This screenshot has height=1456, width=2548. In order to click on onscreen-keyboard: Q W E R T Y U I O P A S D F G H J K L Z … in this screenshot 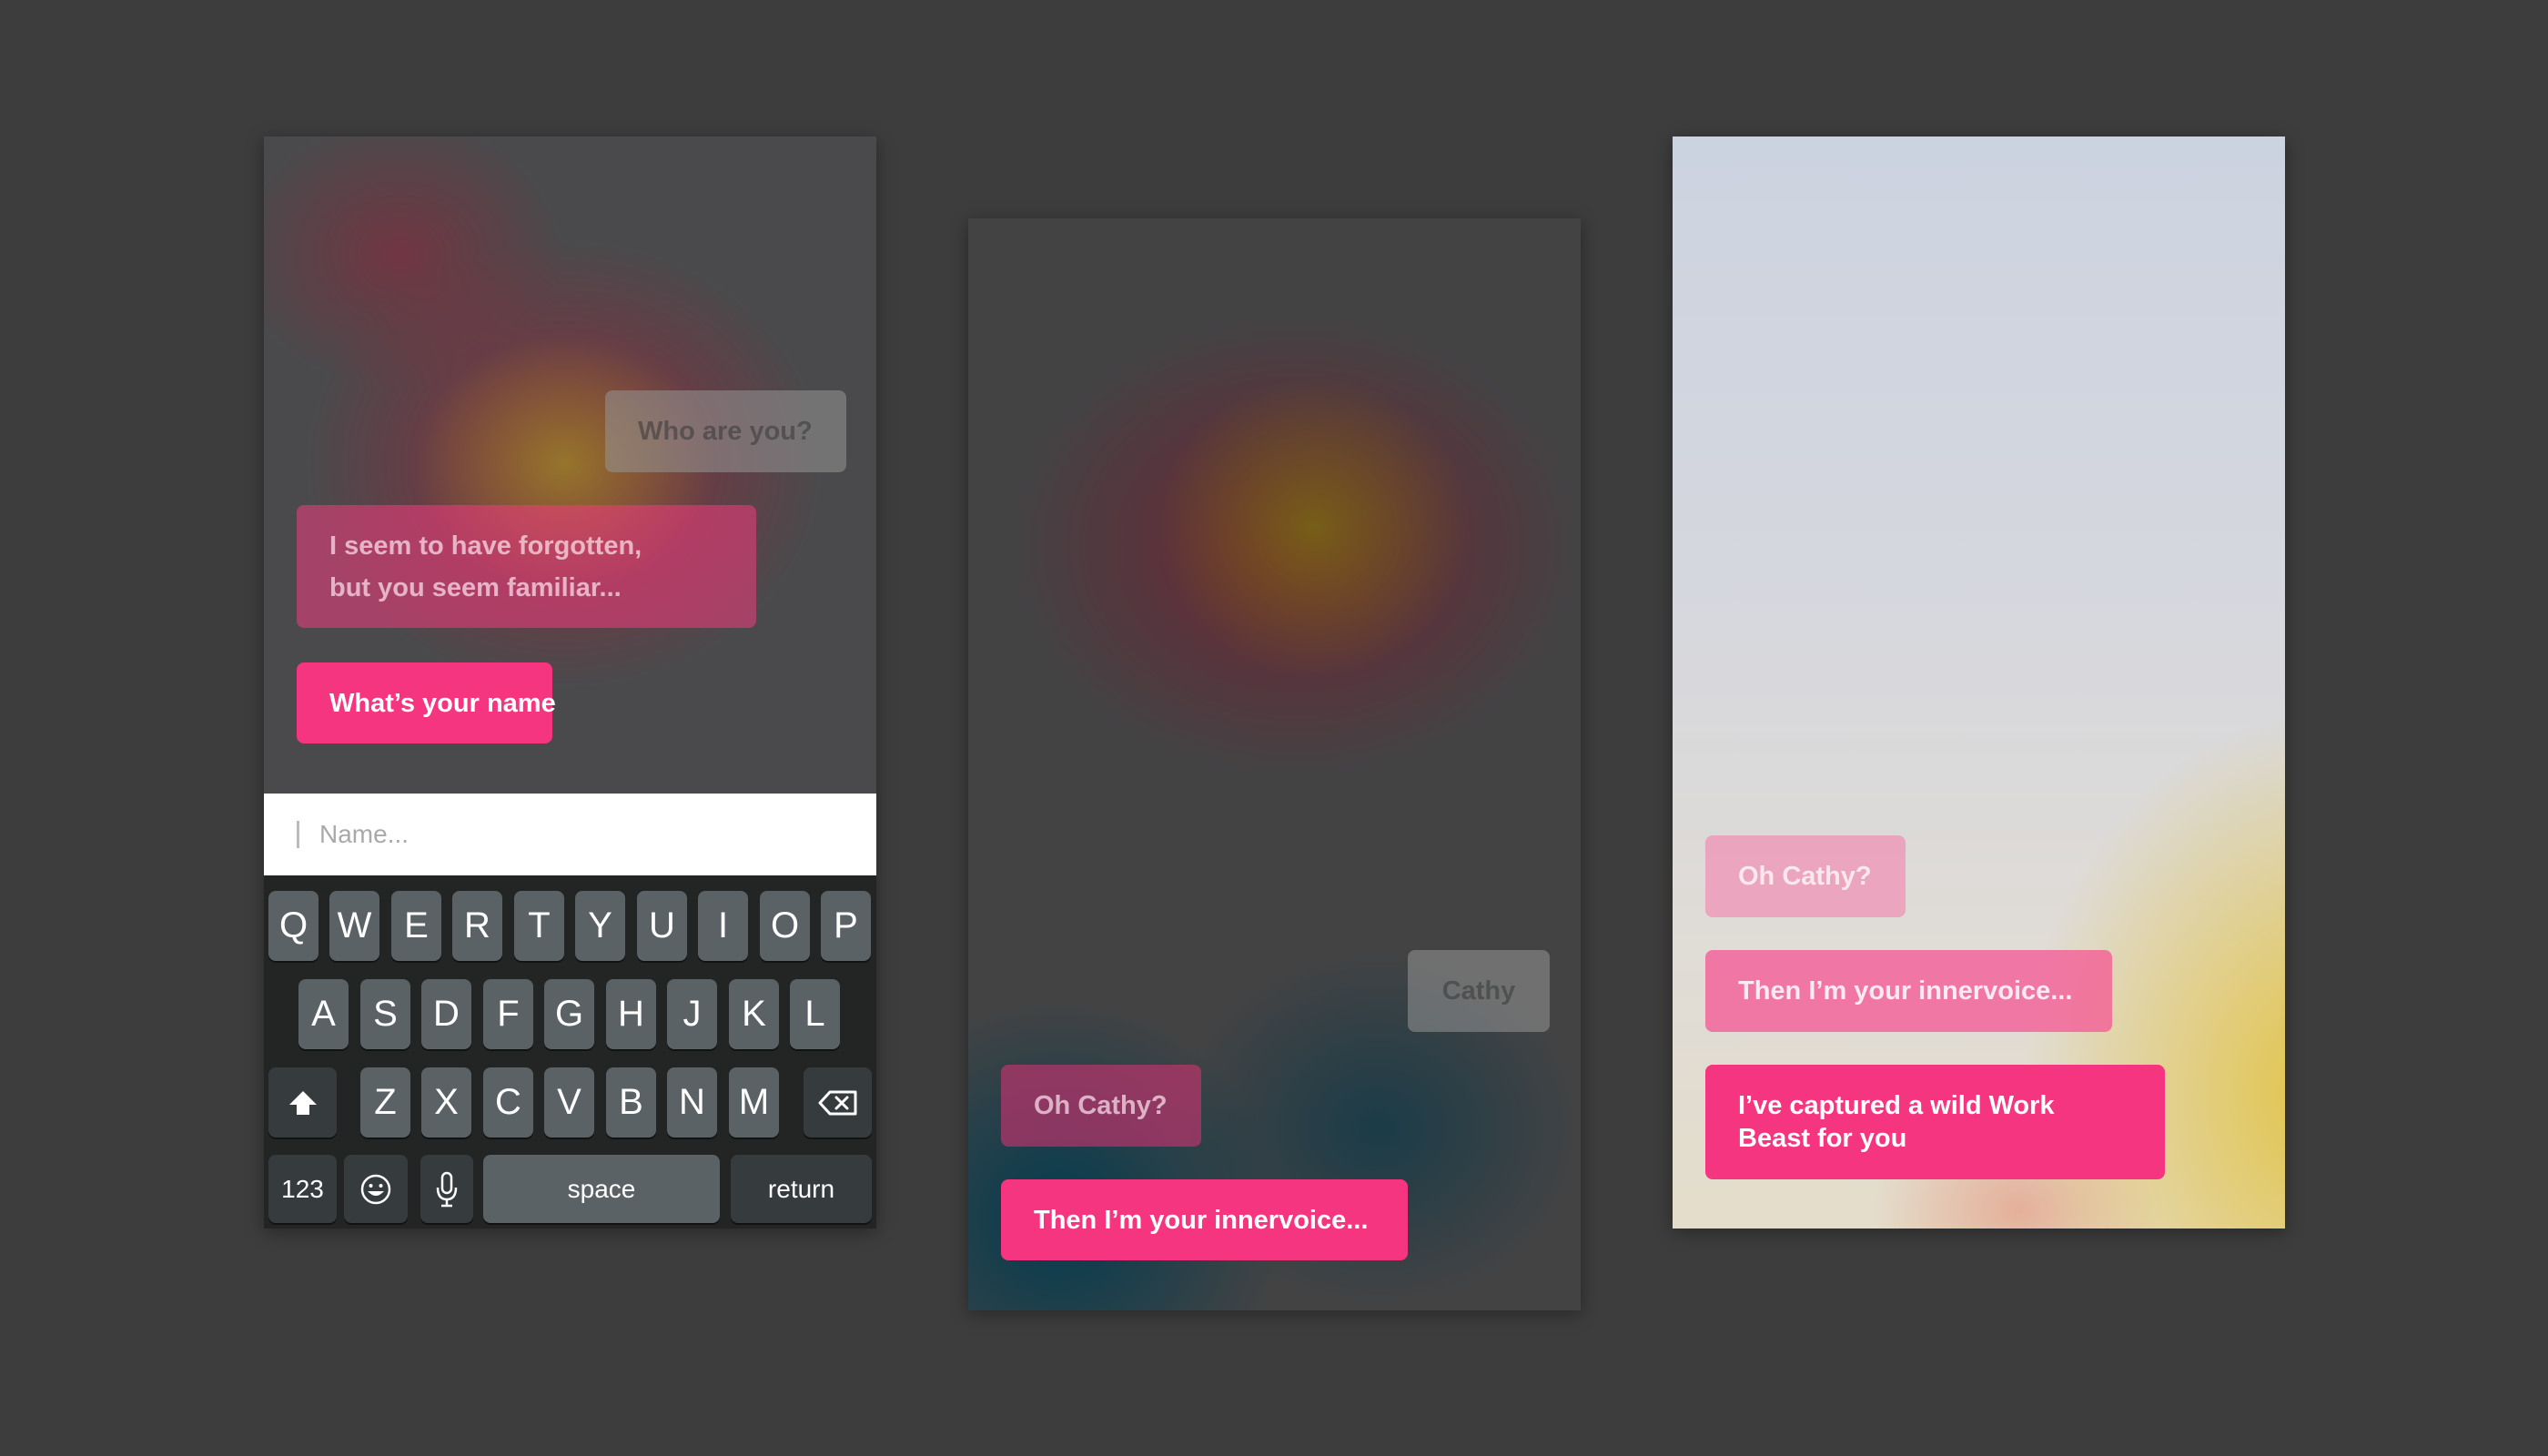, I will do `click(570, 1051)`.